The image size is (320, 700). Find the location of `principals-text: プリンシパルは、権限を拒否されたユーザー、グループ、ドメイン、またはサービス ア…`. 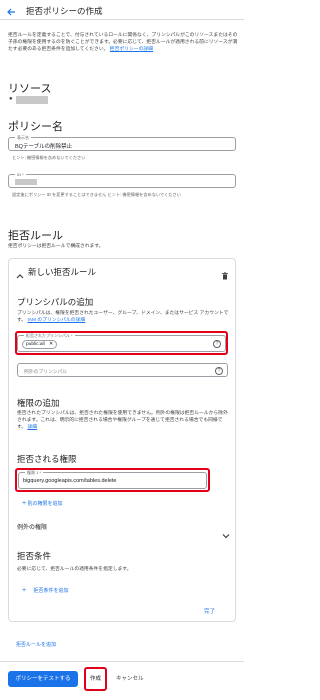

principals-text: プリンシパルは、権限を拒否されたユーザー、グループ、ドメイン、またはサービス ア… is located at coordinates (124, 317).